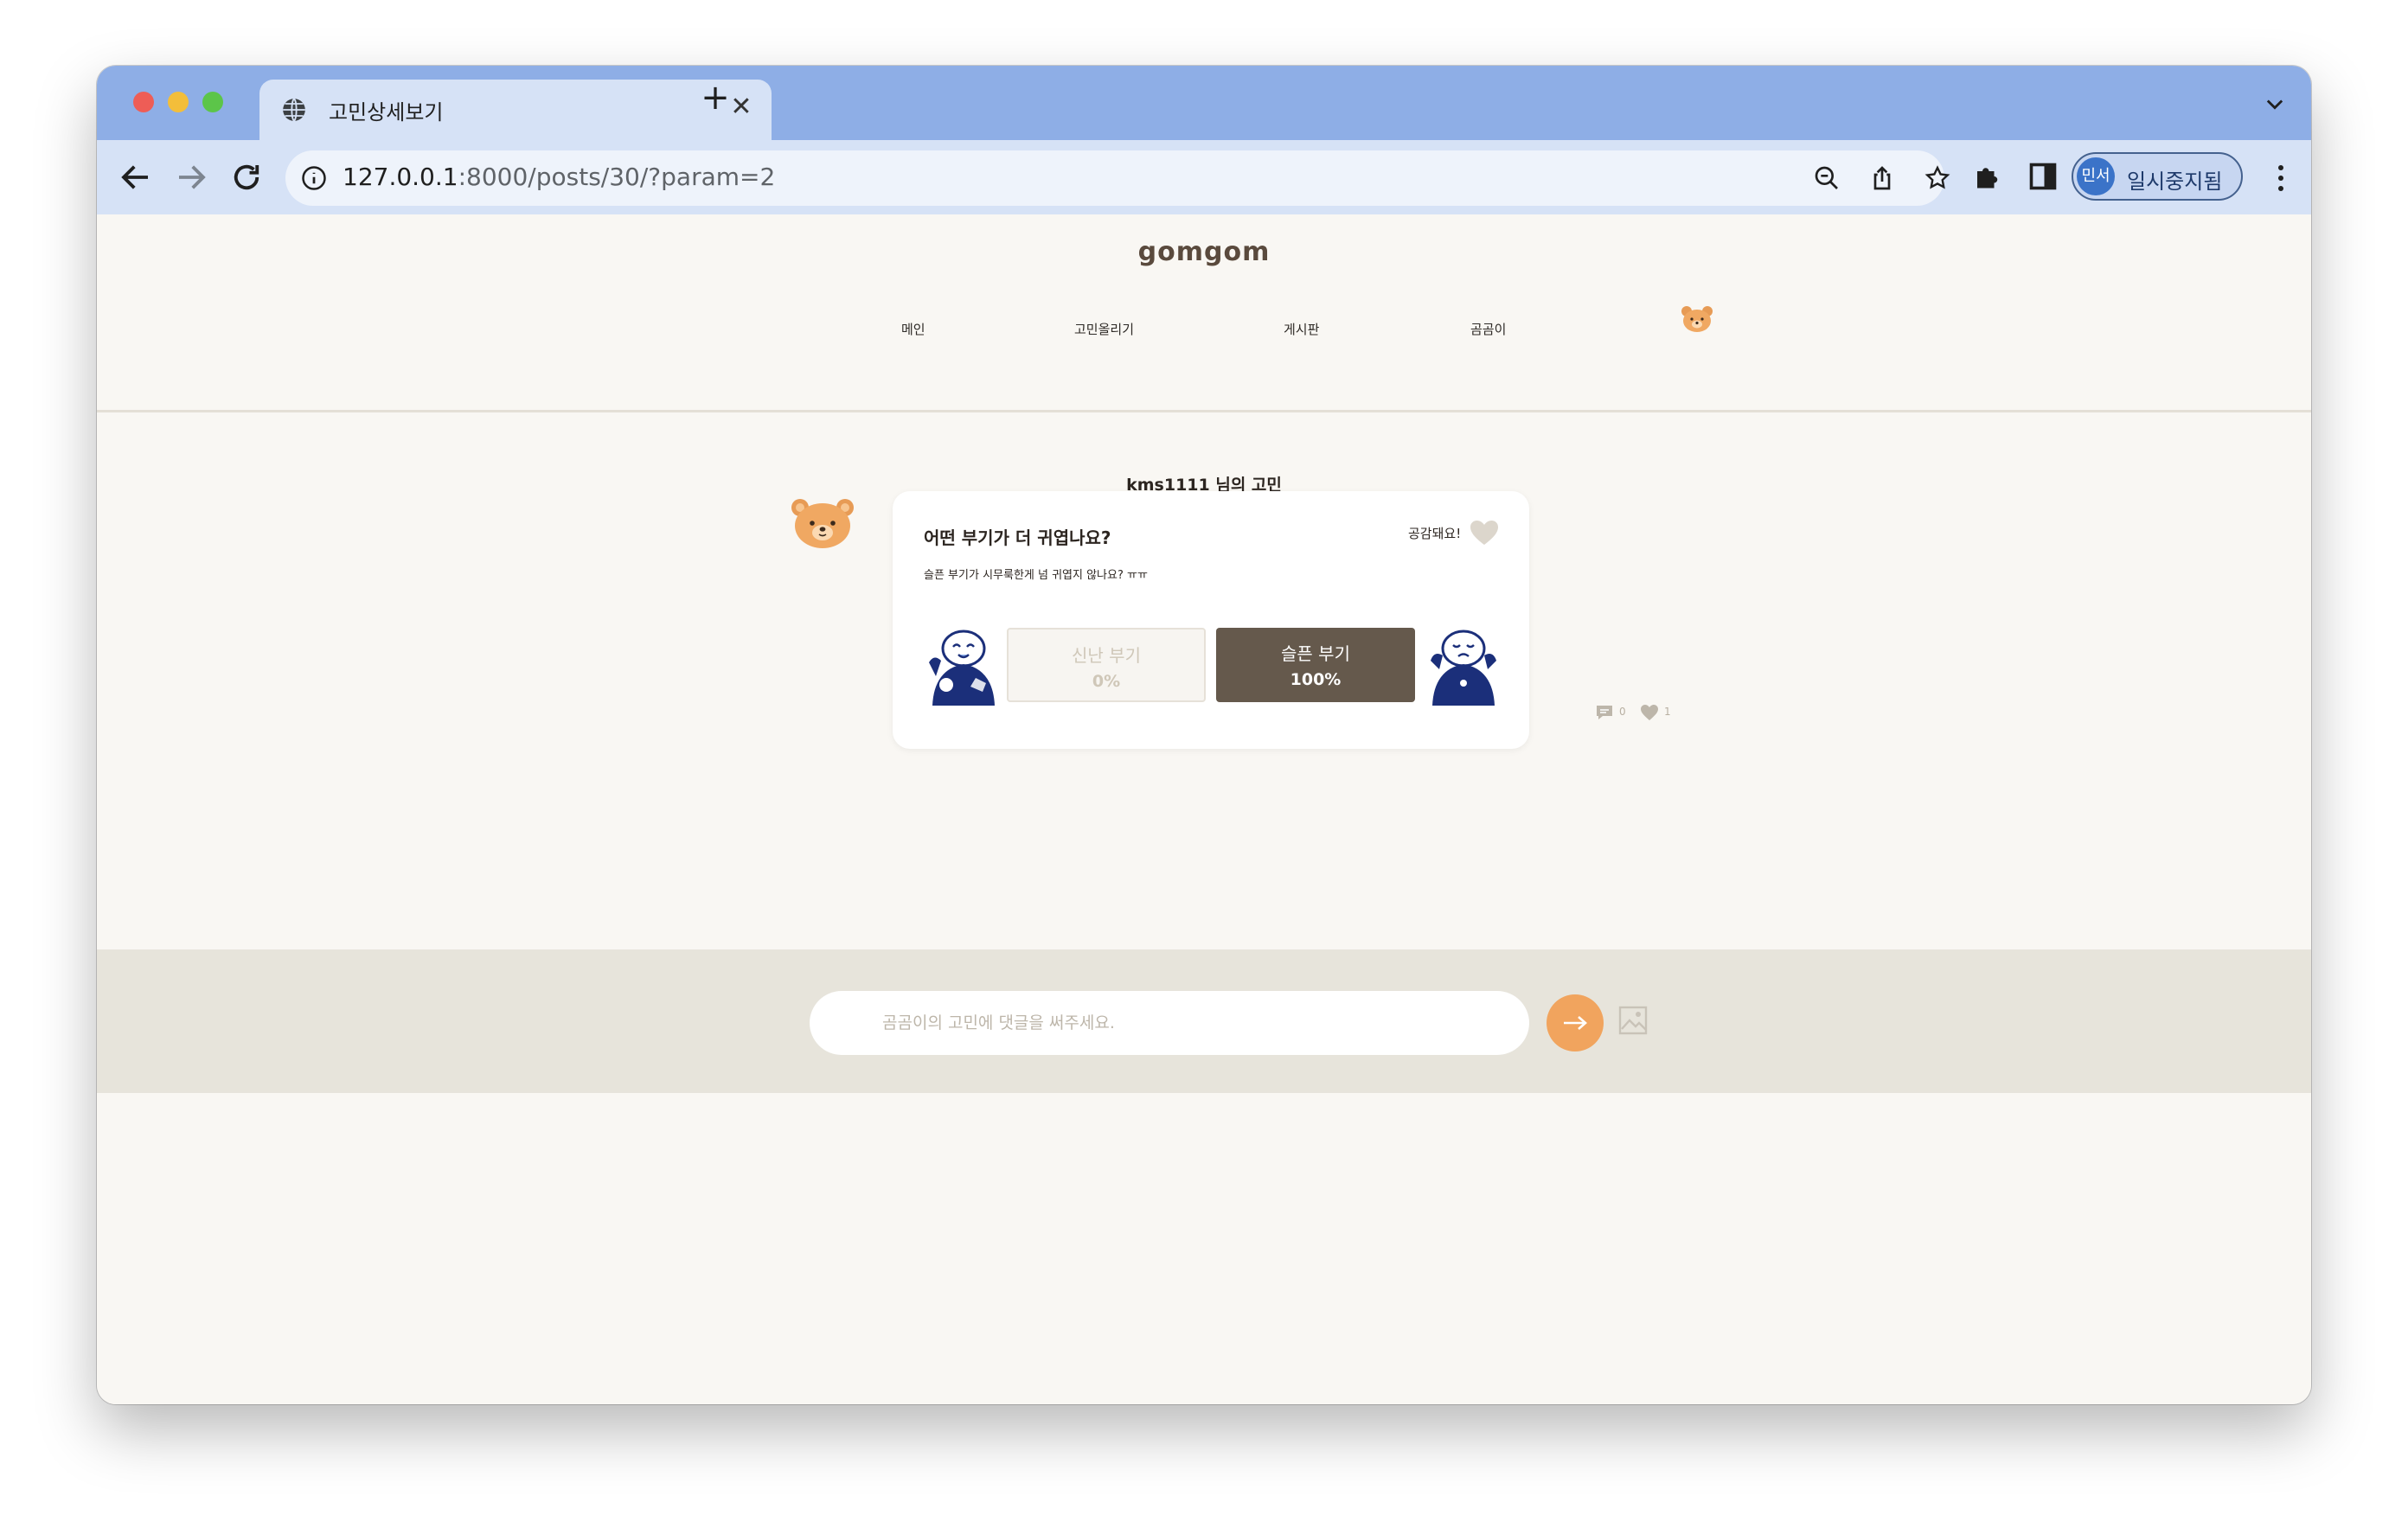 The height and width of the screenshot is (1534, 2408). What do you see at coordinates (1316, 679) in the screenshot?
I see `vote-option-percent: 100%` at bounding box center [1316, 679].